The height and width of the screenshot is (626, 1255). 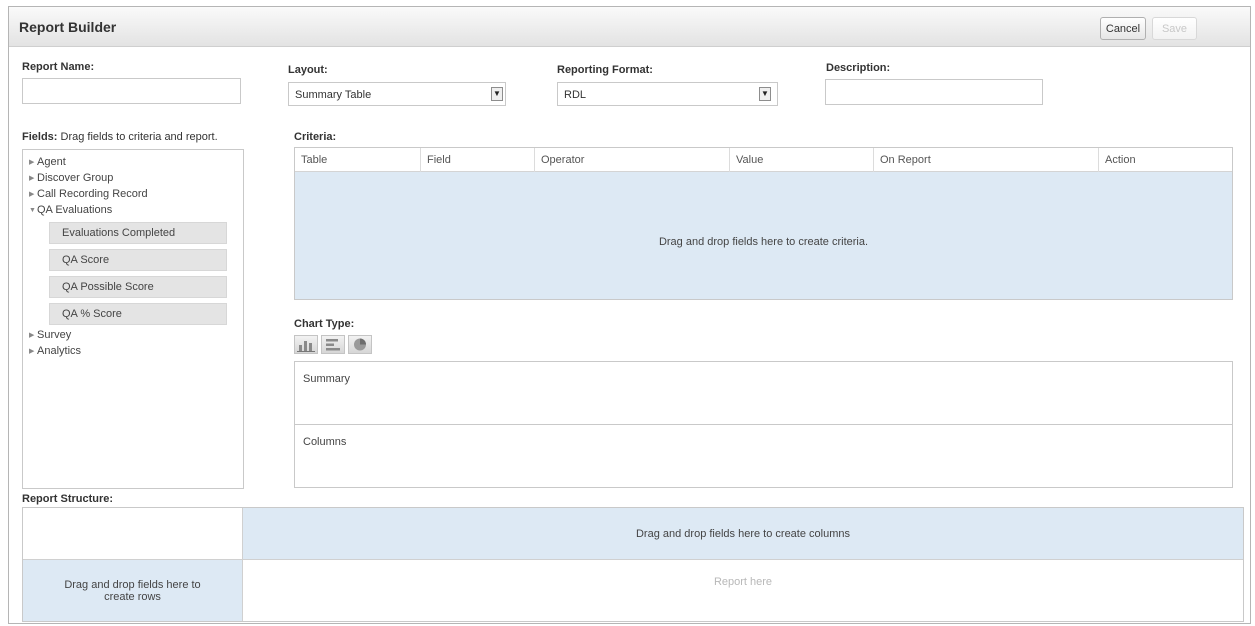 I want to click on summary-label: Summary, so click(x=327, y=379).